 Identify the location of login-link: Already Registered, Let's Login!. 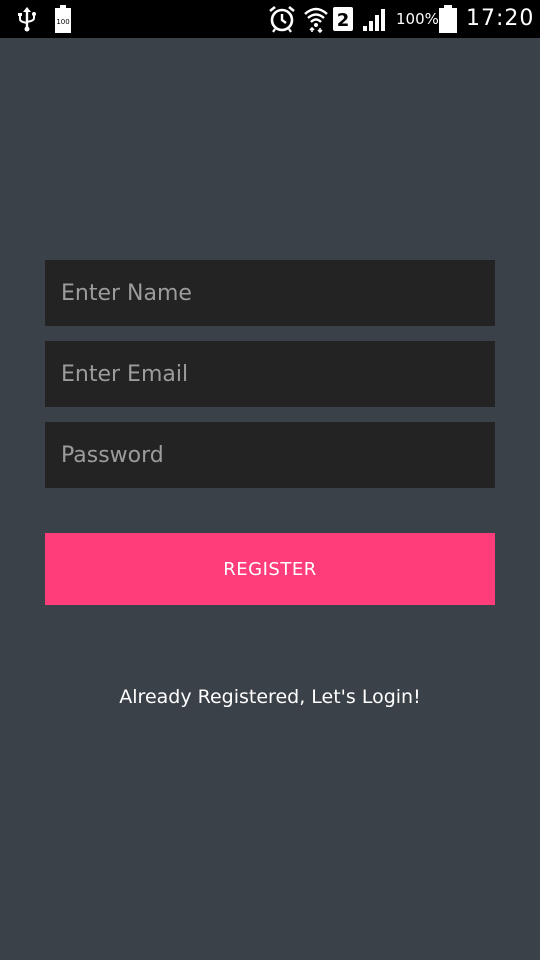
(270, 697).